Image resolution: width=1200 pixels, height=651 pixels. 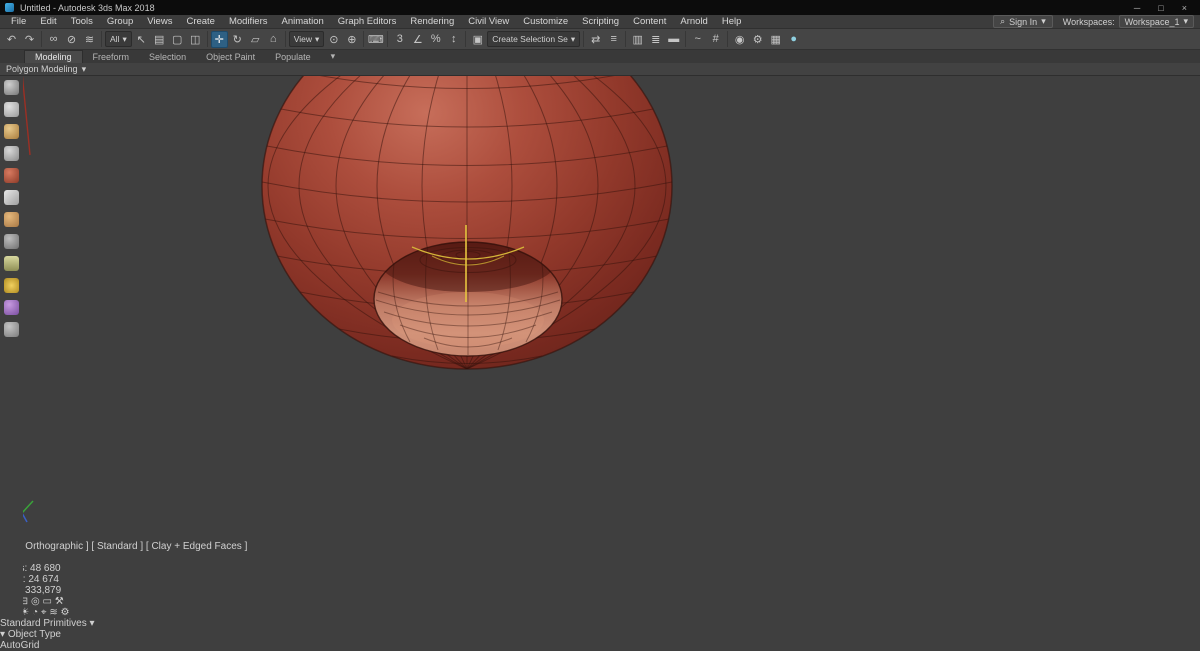 What do you see at coordinates (159, 21) in the screenshot?
I see `menu-item-views: Views` at bounding box center [159, 21].